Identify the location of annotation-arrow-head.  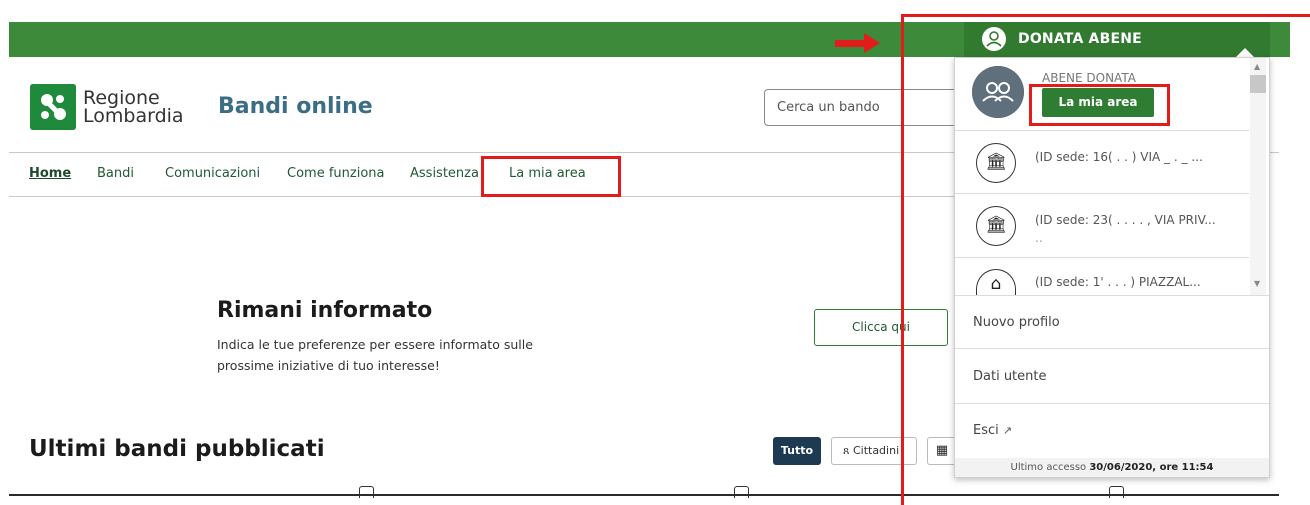
(872, 43).